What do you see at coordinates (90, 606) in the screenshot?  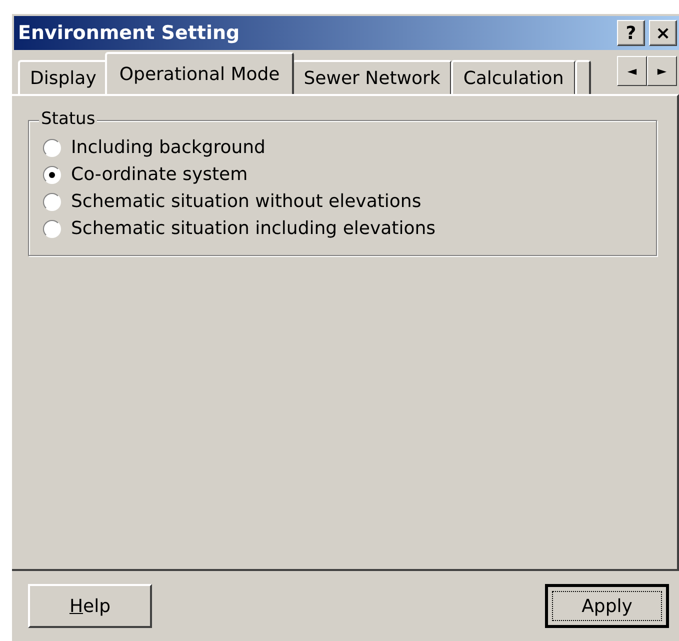 I see `help-button: Help` at bounding box center [90, 606].